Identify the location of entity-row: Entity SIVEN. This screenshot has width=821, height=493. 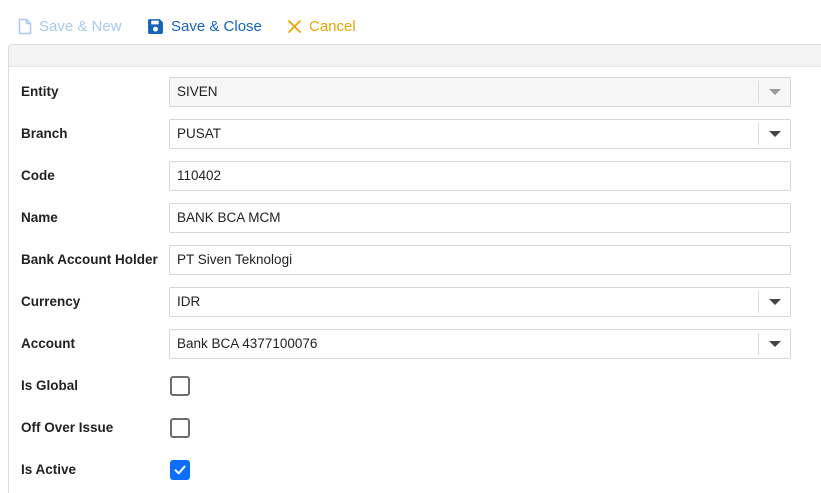
(410, 92).